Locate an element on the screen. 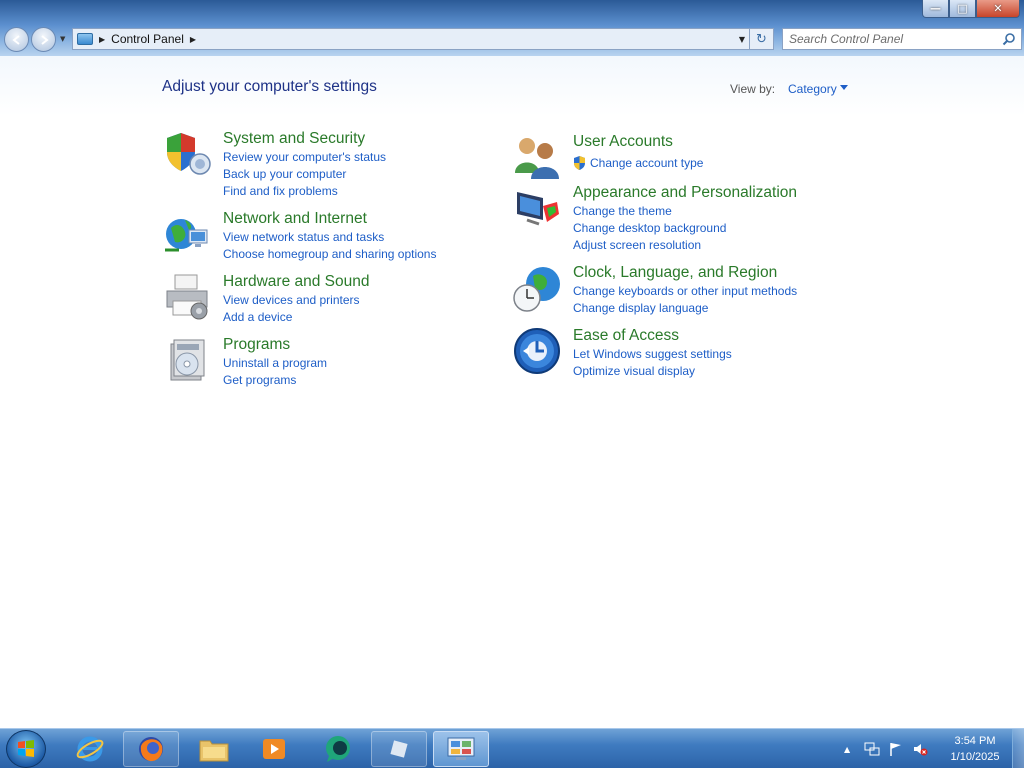 The image size is (1024, 768). taskbar: ▲ 3:54 PM 1/10/2025 is located at coordinates (512, 748).